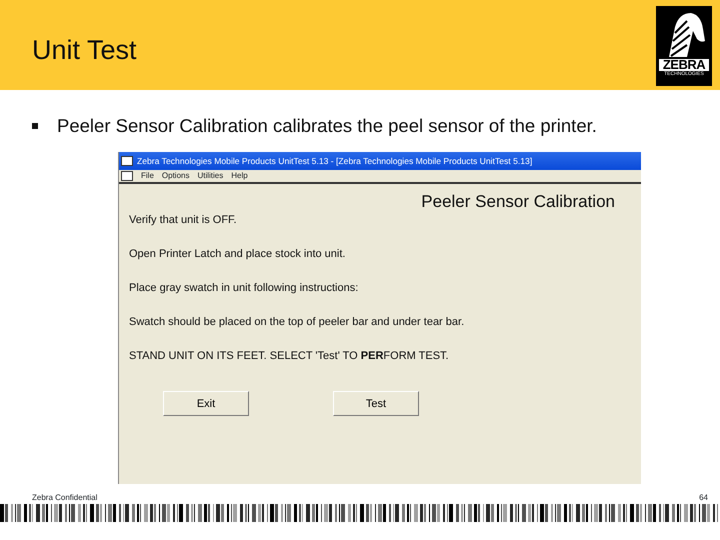 The image size is (720, 540). What do you see at coordinates (84, 50) in the screenshot?
I see `slide-title: Unit Test` at bounding box center [84, 50].